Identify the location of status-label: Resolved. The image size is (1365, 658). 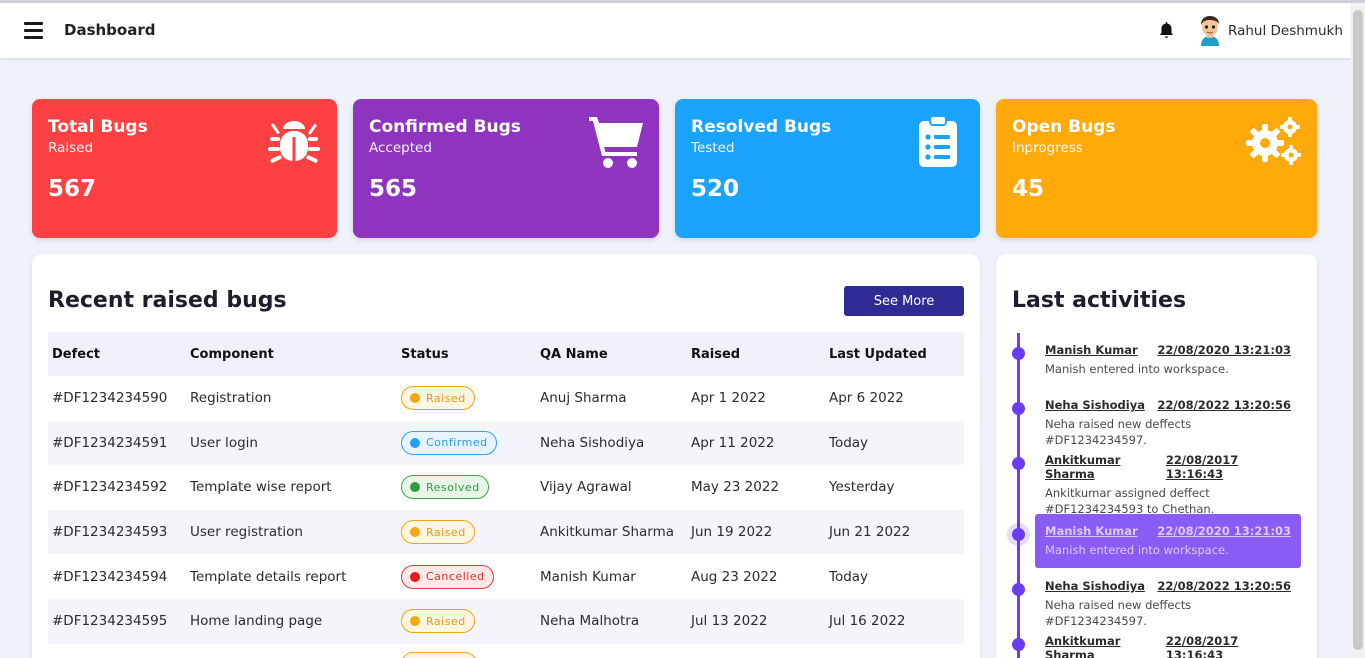
(453, 487).